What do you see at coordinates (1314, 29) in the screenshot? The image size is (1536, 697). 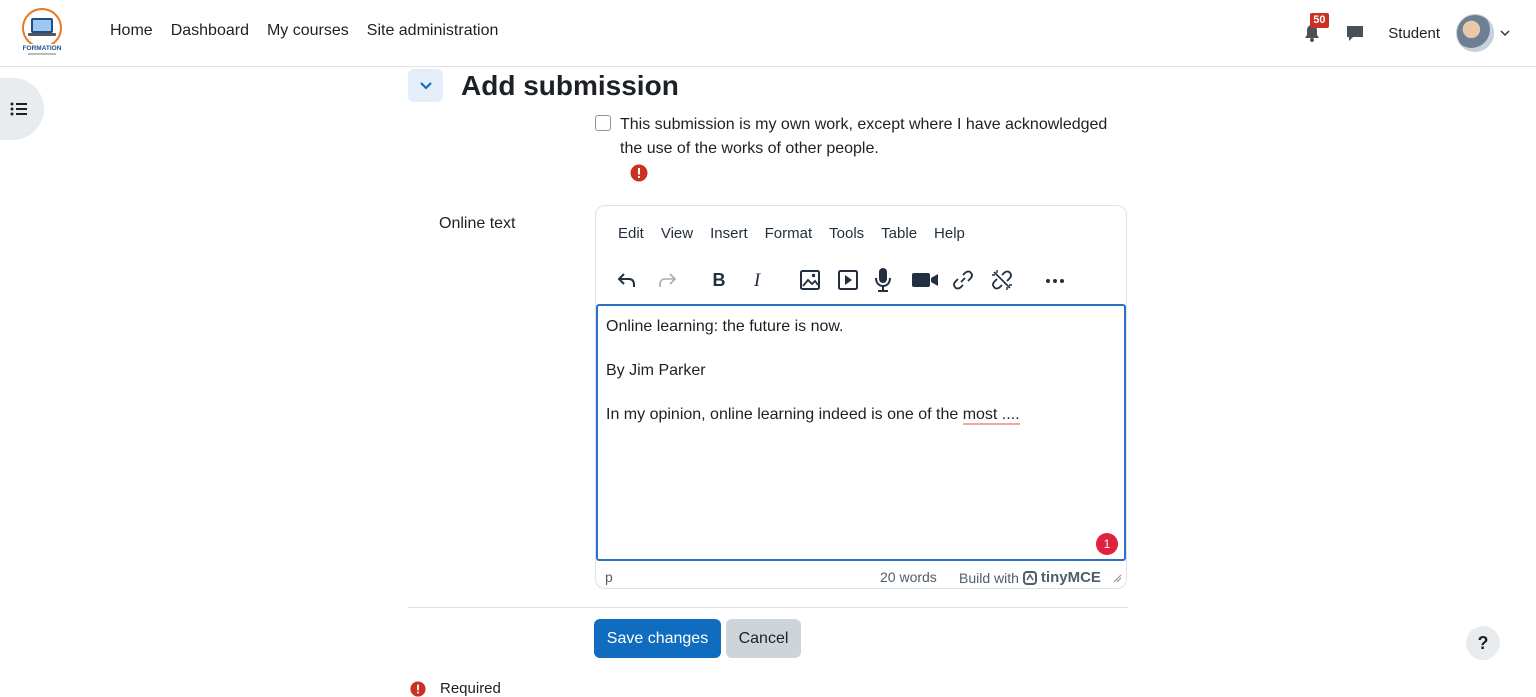 I see `notifications-button: 50` at bounding box center [1314, 29].